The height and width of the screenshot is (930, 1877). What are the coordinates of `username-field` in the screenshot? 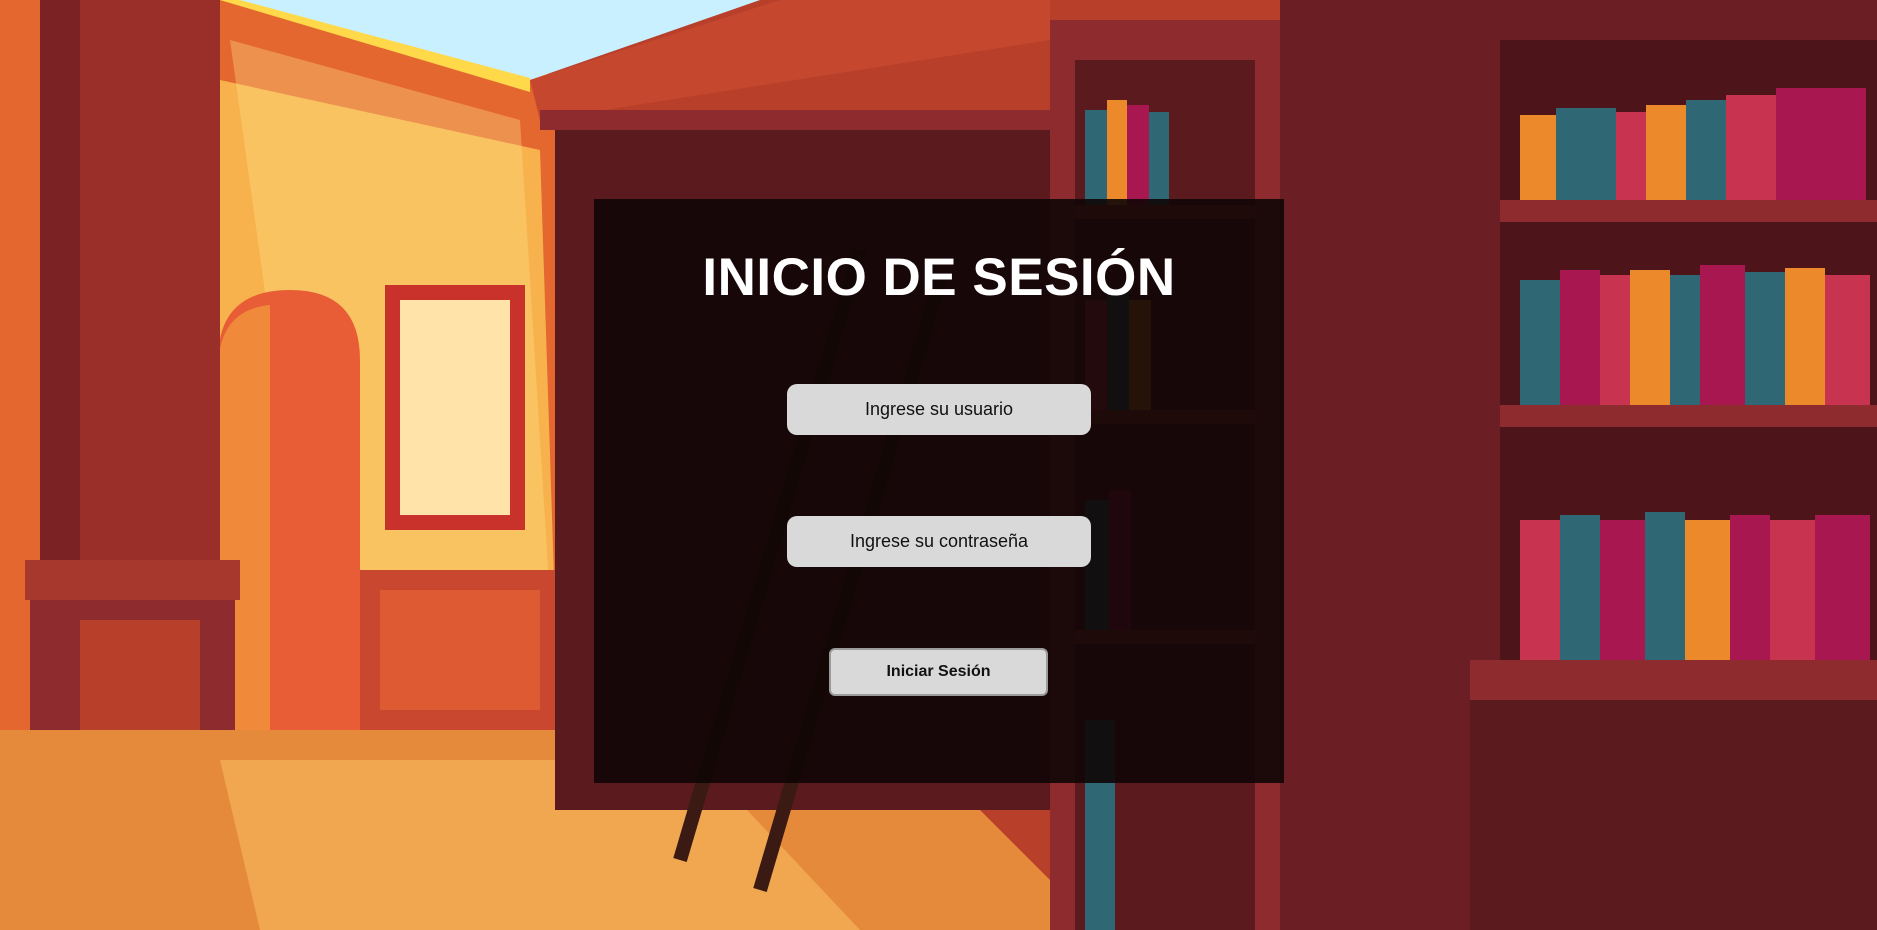 It's located at (939, 409).